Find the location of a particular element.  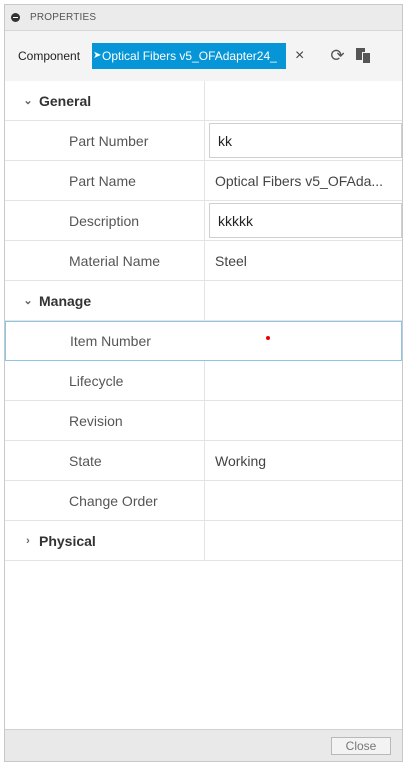

component-value: Optical Fibers v5_OFAdapter24_ is located at coordinates (189, 56).